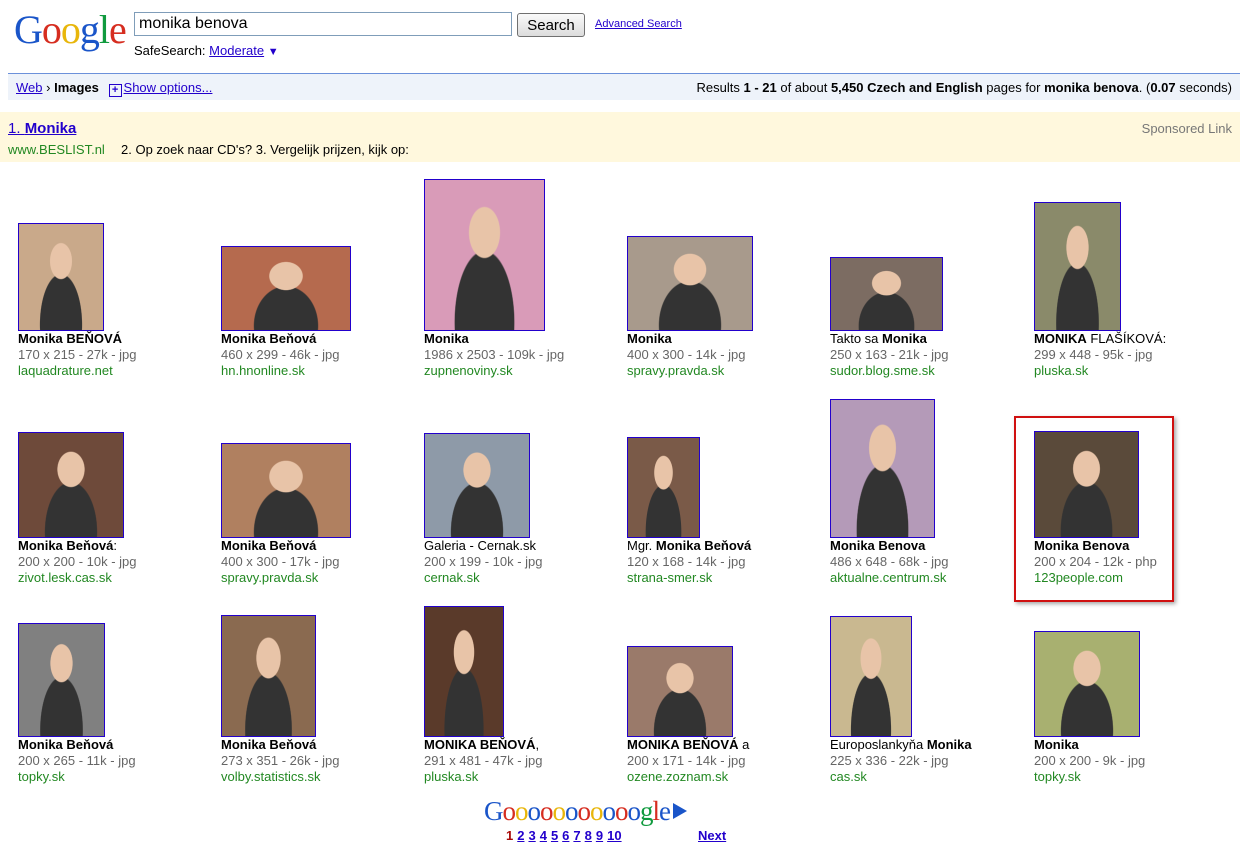 This screenshot has width=1248, height=847. I want to click on image-title: Takto sa Monika, so click(878, 338).